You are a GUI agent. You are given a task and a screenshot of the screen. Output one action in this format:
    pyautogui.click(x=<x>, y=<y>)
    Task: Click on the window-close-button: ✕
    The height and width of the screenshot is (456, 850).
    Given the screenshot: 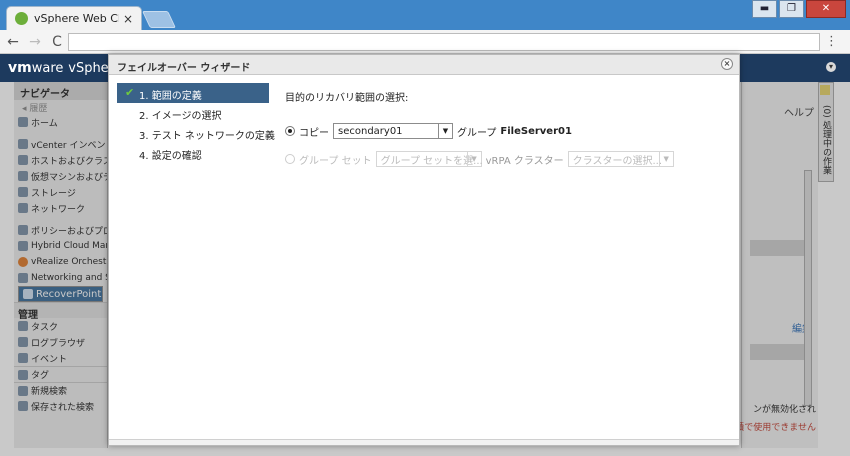 What is the action you would take?
    pyautogui.click(x=826, y=9)
    